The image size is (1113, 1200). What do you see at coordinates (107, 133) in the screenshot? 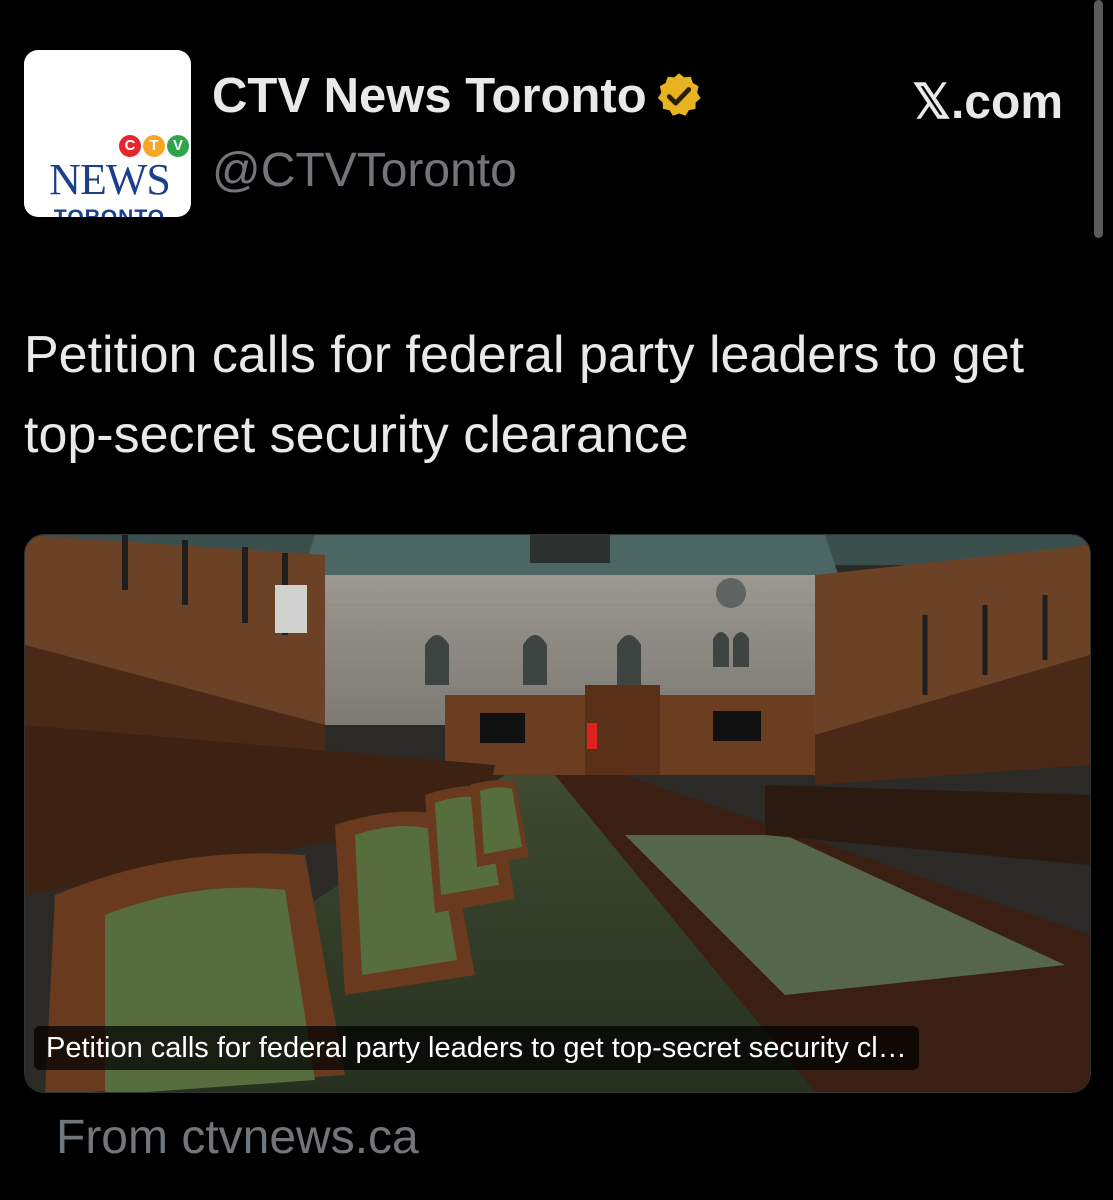
I see `avatar: CTV NEWS TORONTO` at bounding box center [107, 133].